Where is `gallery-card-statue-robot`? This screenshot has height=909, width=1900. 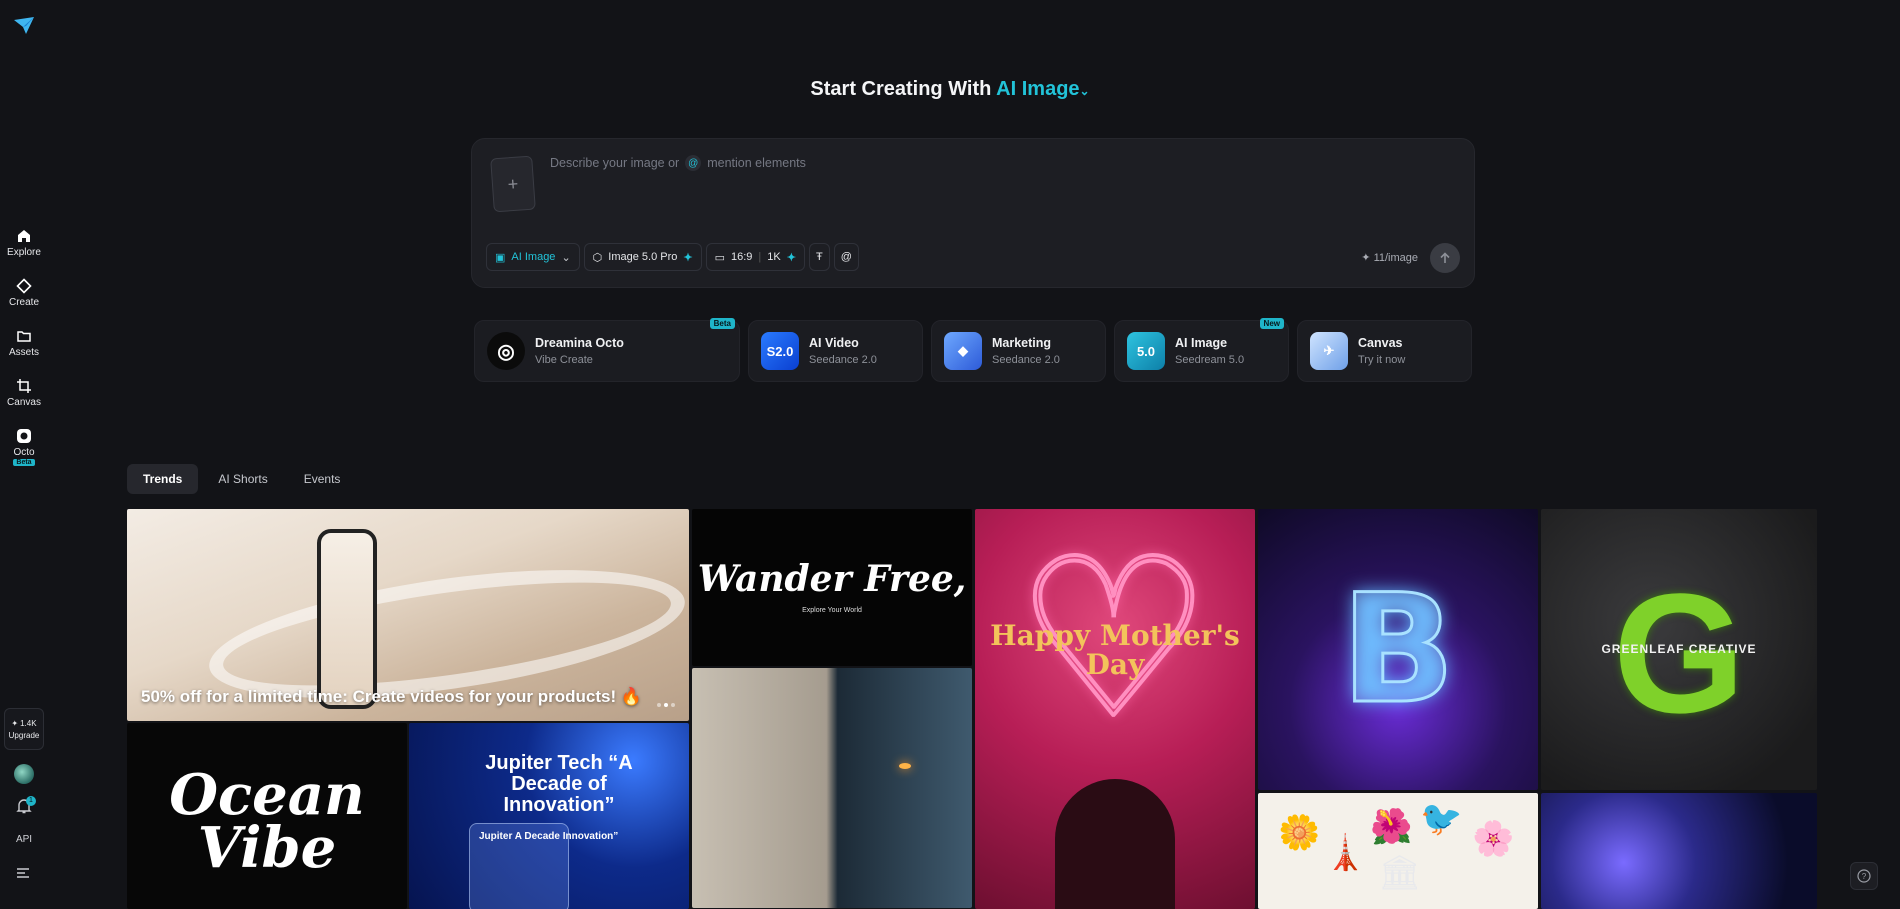 gallery-card-statue-robot is located at coordinates (832, 788).